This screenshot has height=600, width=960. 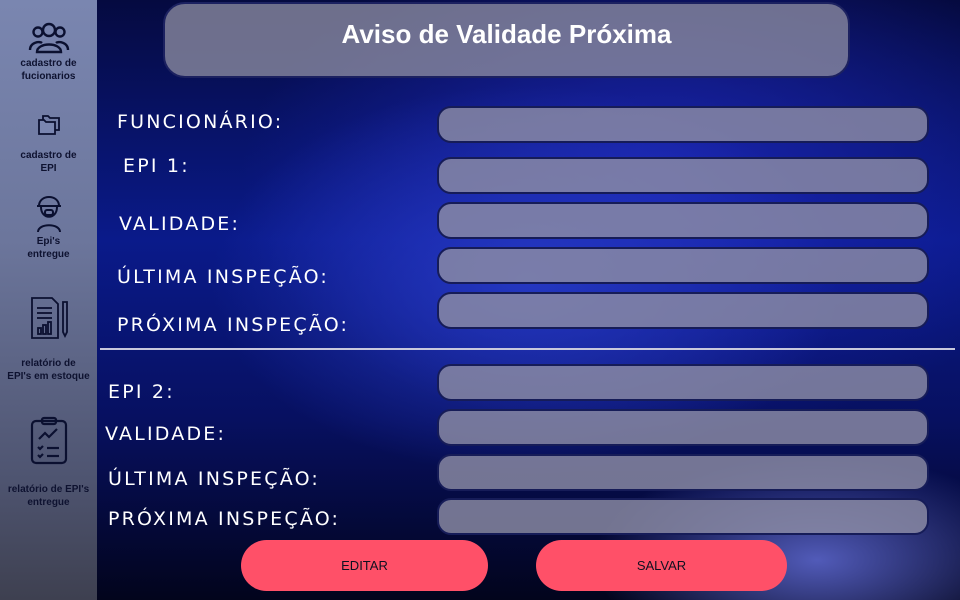 What do you see at coordinates (683, 516) in the screenshot?
I see `proxima-inspecao2-field` at bounding box center [683, 516].